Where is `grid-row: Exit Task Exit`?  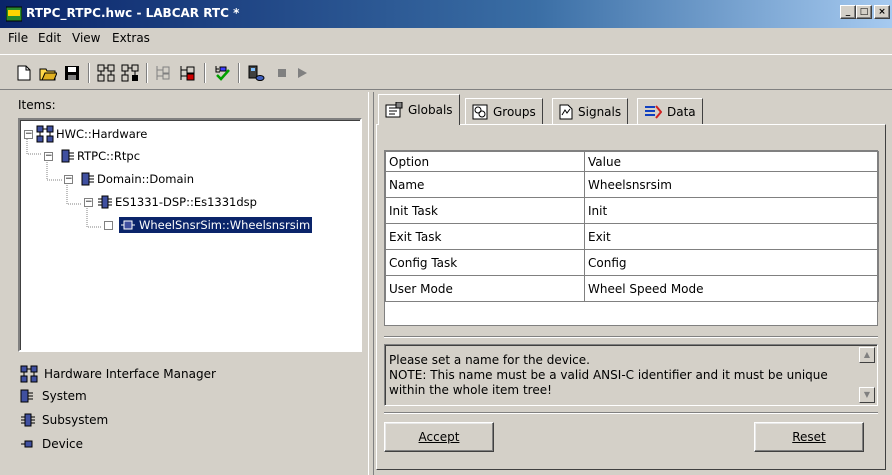 grid-row: Exit Task Exit is located at coordinates (632, 236).